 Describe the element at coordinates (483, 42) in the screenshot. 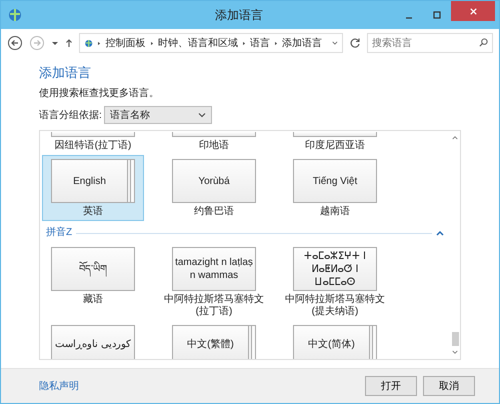

I see `search-icon` at that location.